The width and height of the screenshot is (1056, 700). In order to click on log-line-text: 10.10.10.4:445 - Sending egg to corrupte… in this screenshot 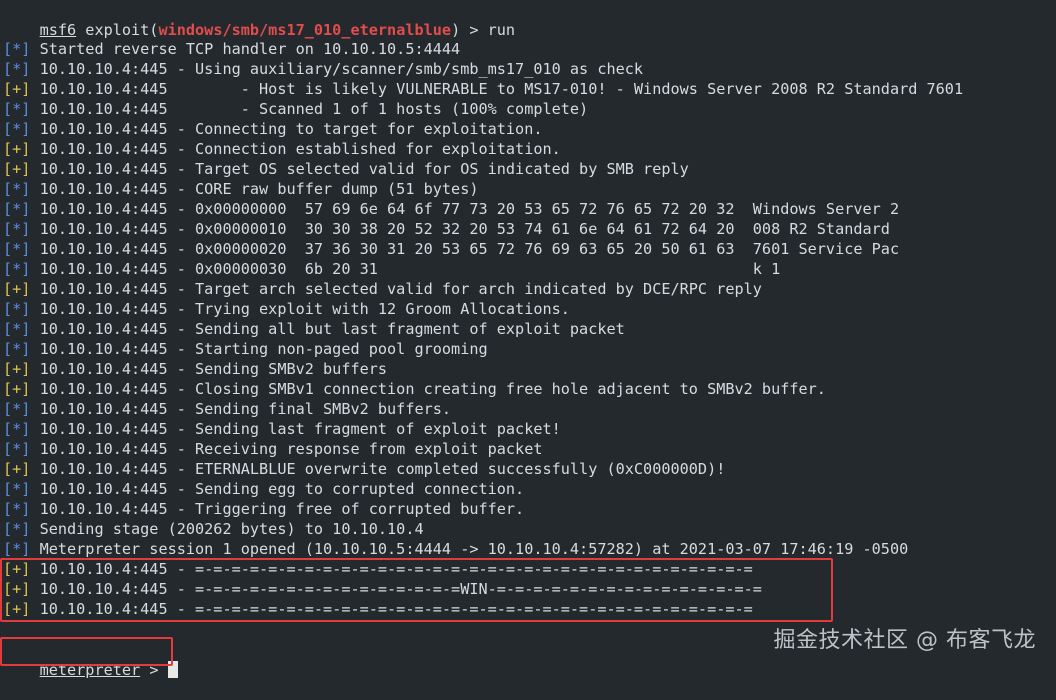, I will do `click(277, 489)`.